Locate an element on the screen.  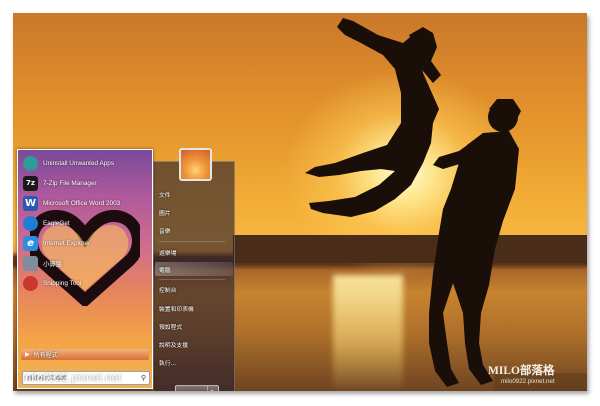
search-icon: ⚲ is located at coordinates (143, 378).